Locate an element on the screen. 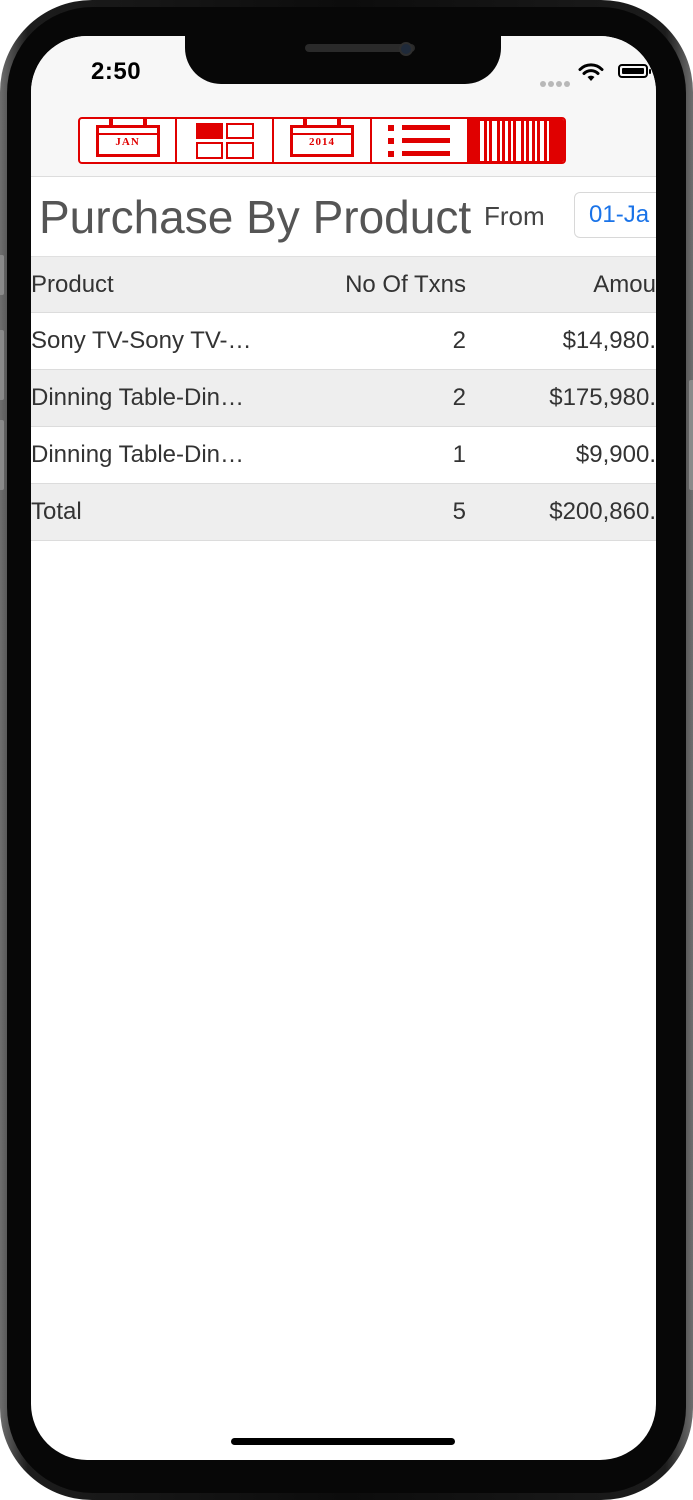  header-product: Product is located at coordinates (146, 285).